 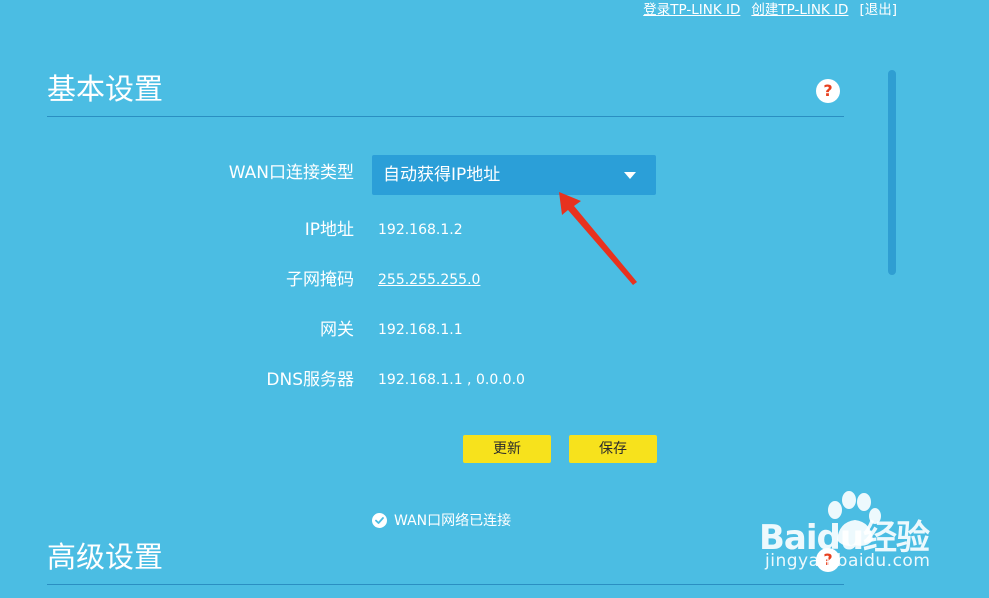 What do you see at coordinates (445, 584) in the screenshot?
I see `advanced-settings-divider` at bounding box center [445, 584].